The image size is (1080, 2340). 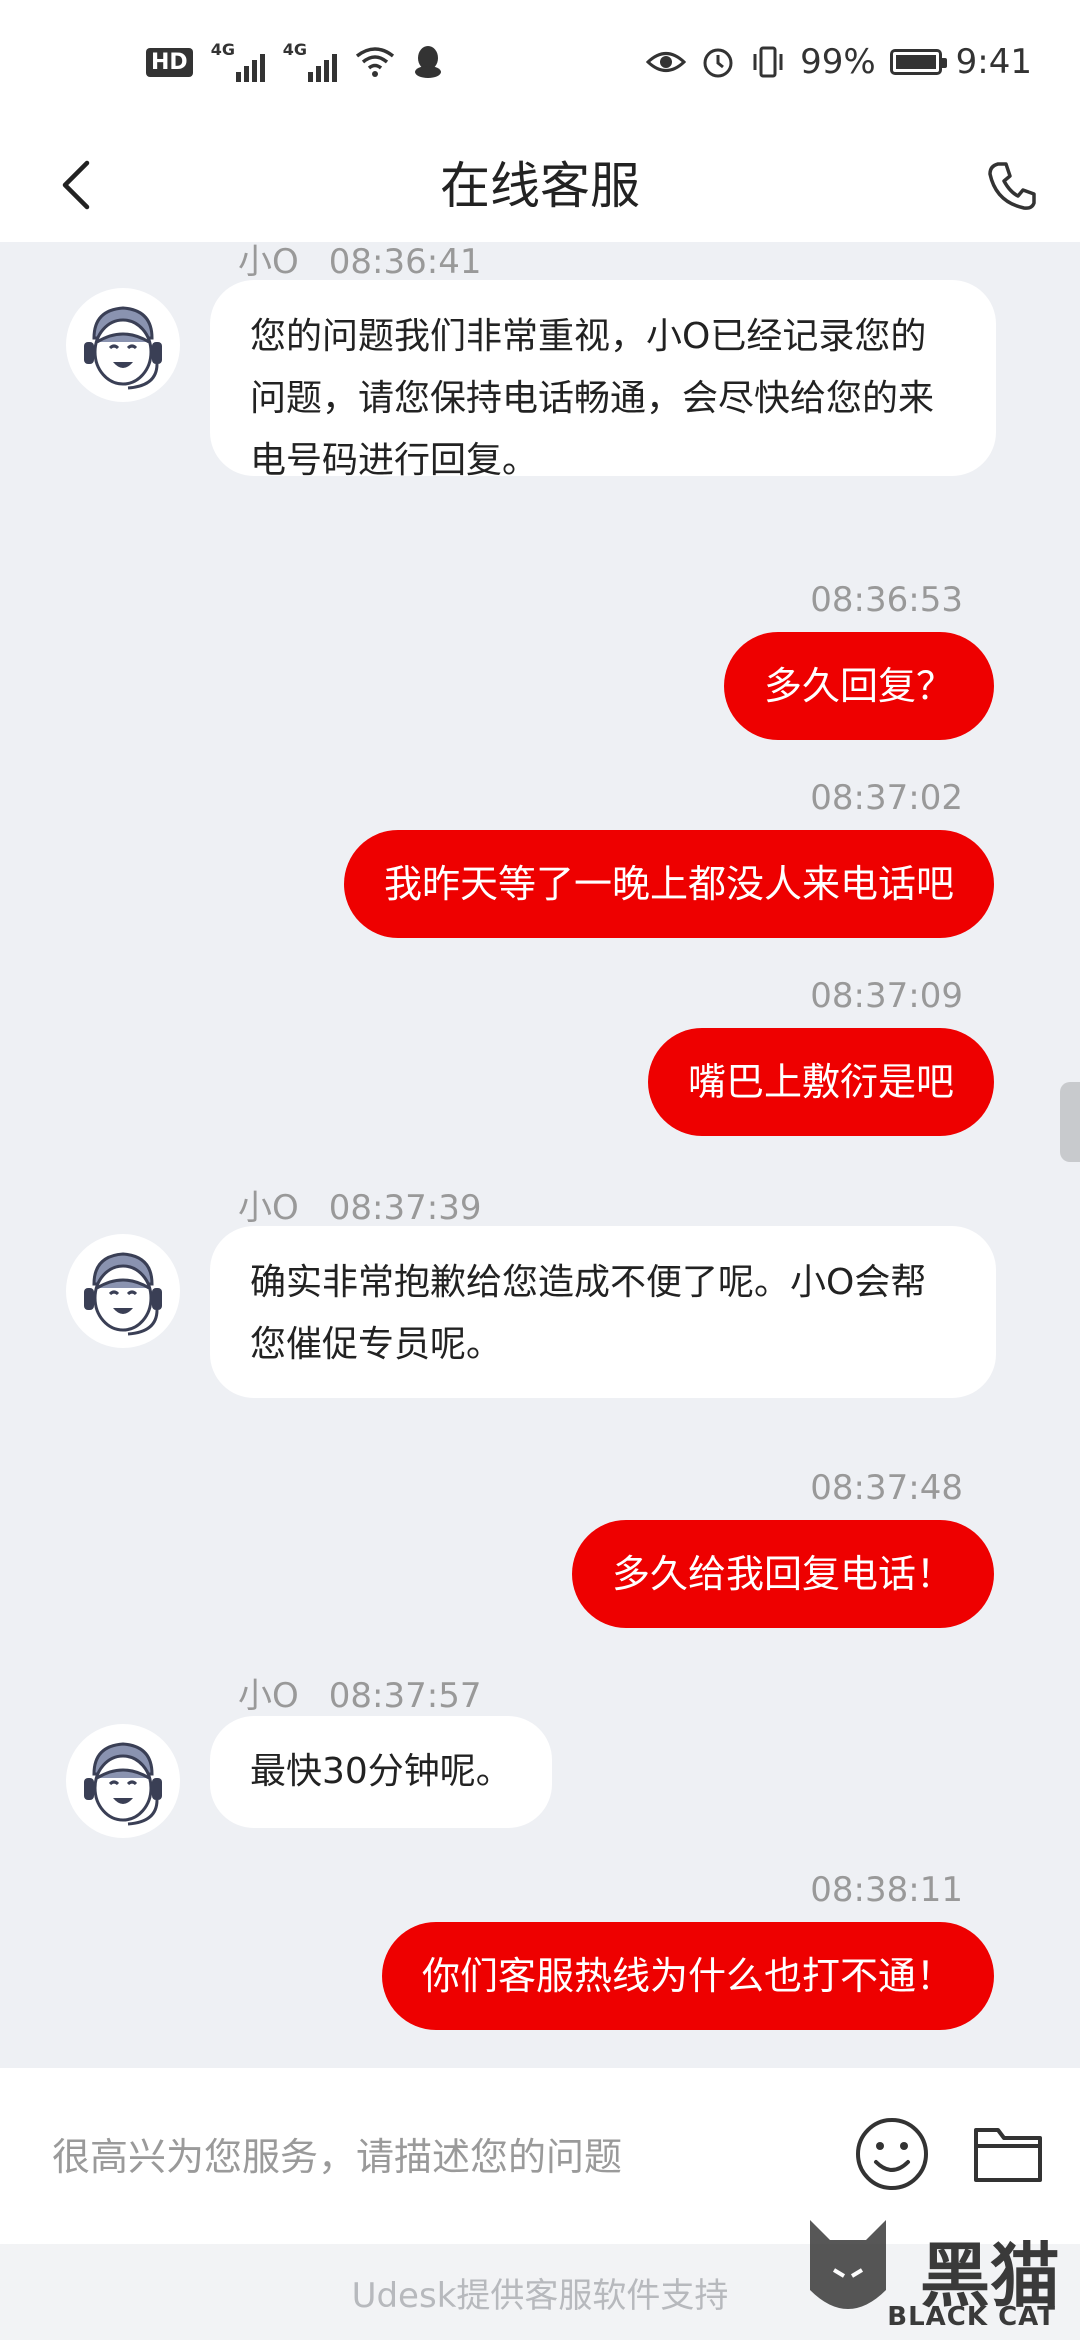 I want to click on wifi-icon, so click(x=374, y=62).